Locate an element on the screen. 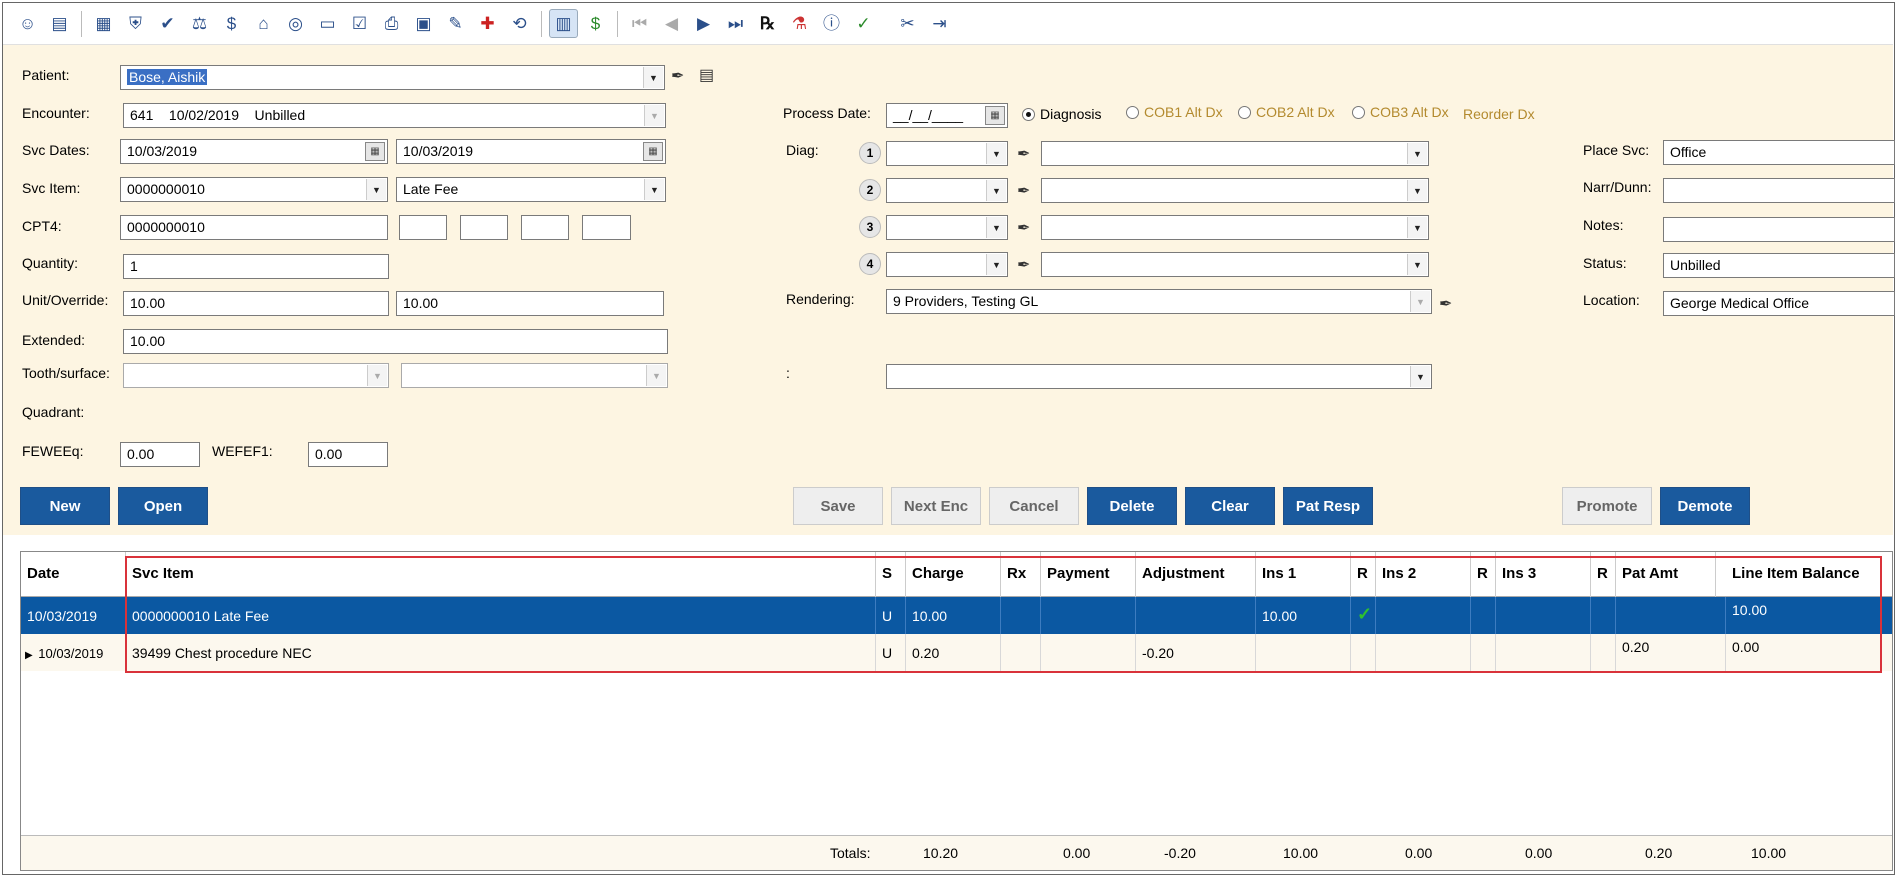 The image size is (1897, 877). next-enc-button: Next Enc is located at coordinates (936, 506).